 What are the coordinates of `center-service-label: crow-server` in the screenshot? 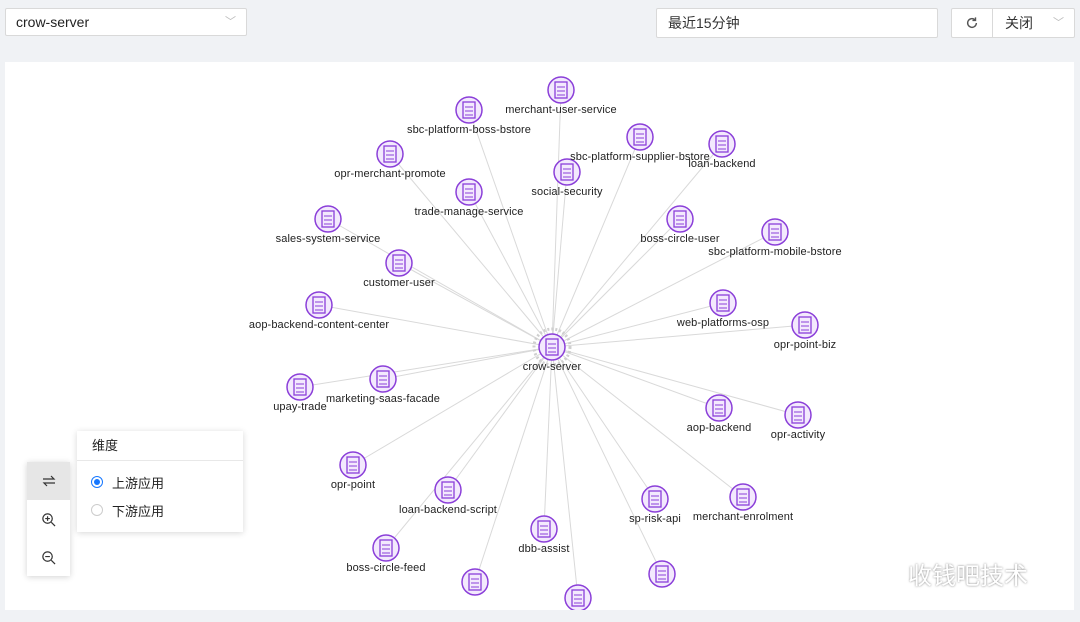 It's located at (552, 367).